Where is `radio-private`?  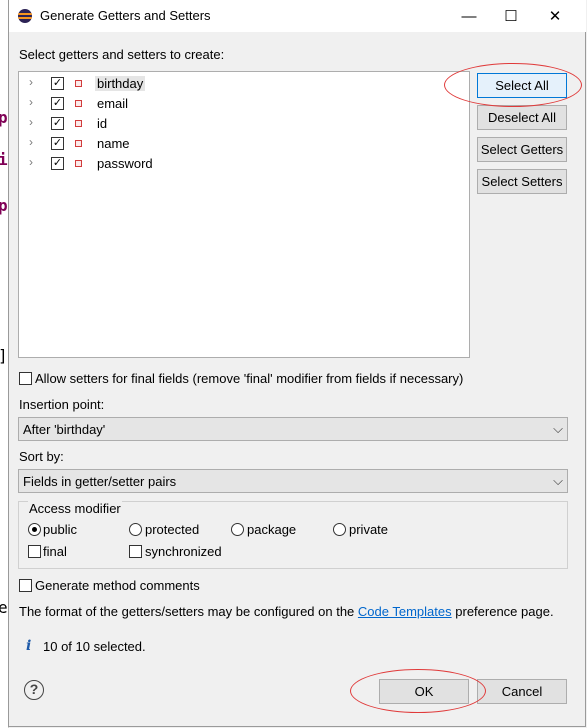
radio-private is located at coordinates (339, 529).